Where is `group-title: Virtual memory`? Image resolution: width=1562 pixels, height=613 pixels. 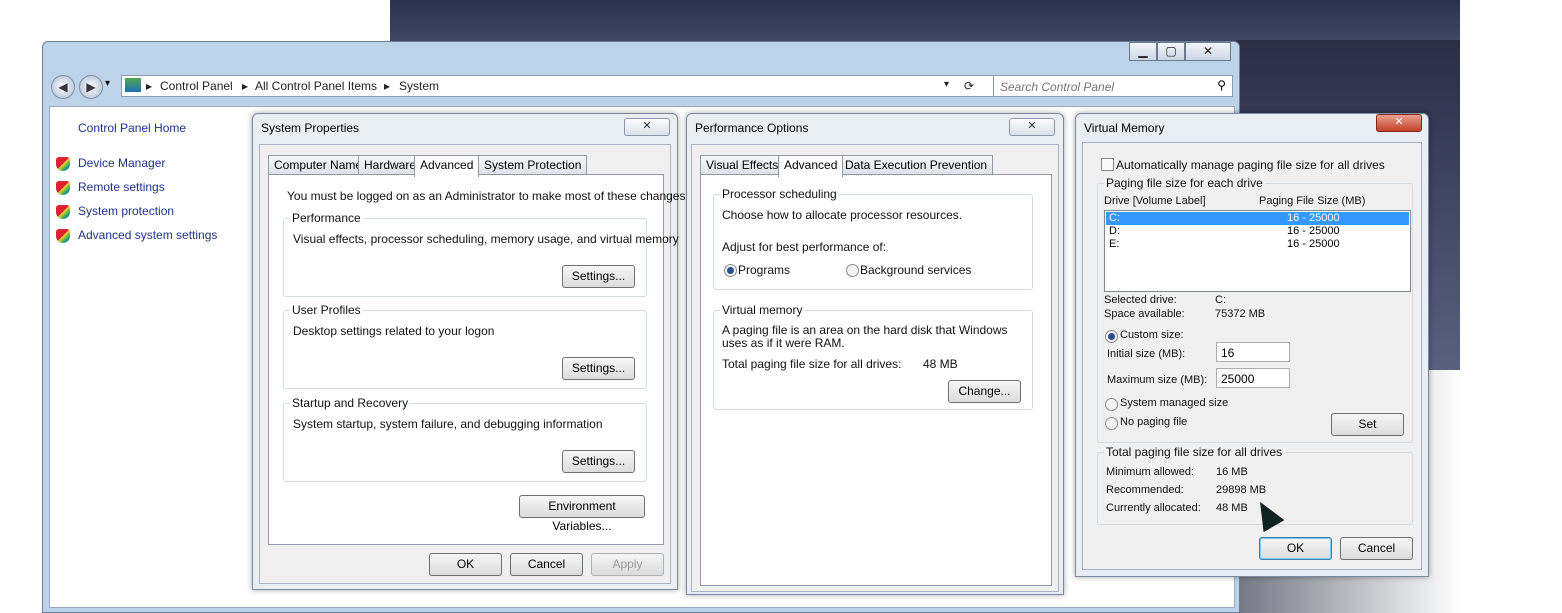 group-title: Virtual memory is located at coordinates (762, 310).